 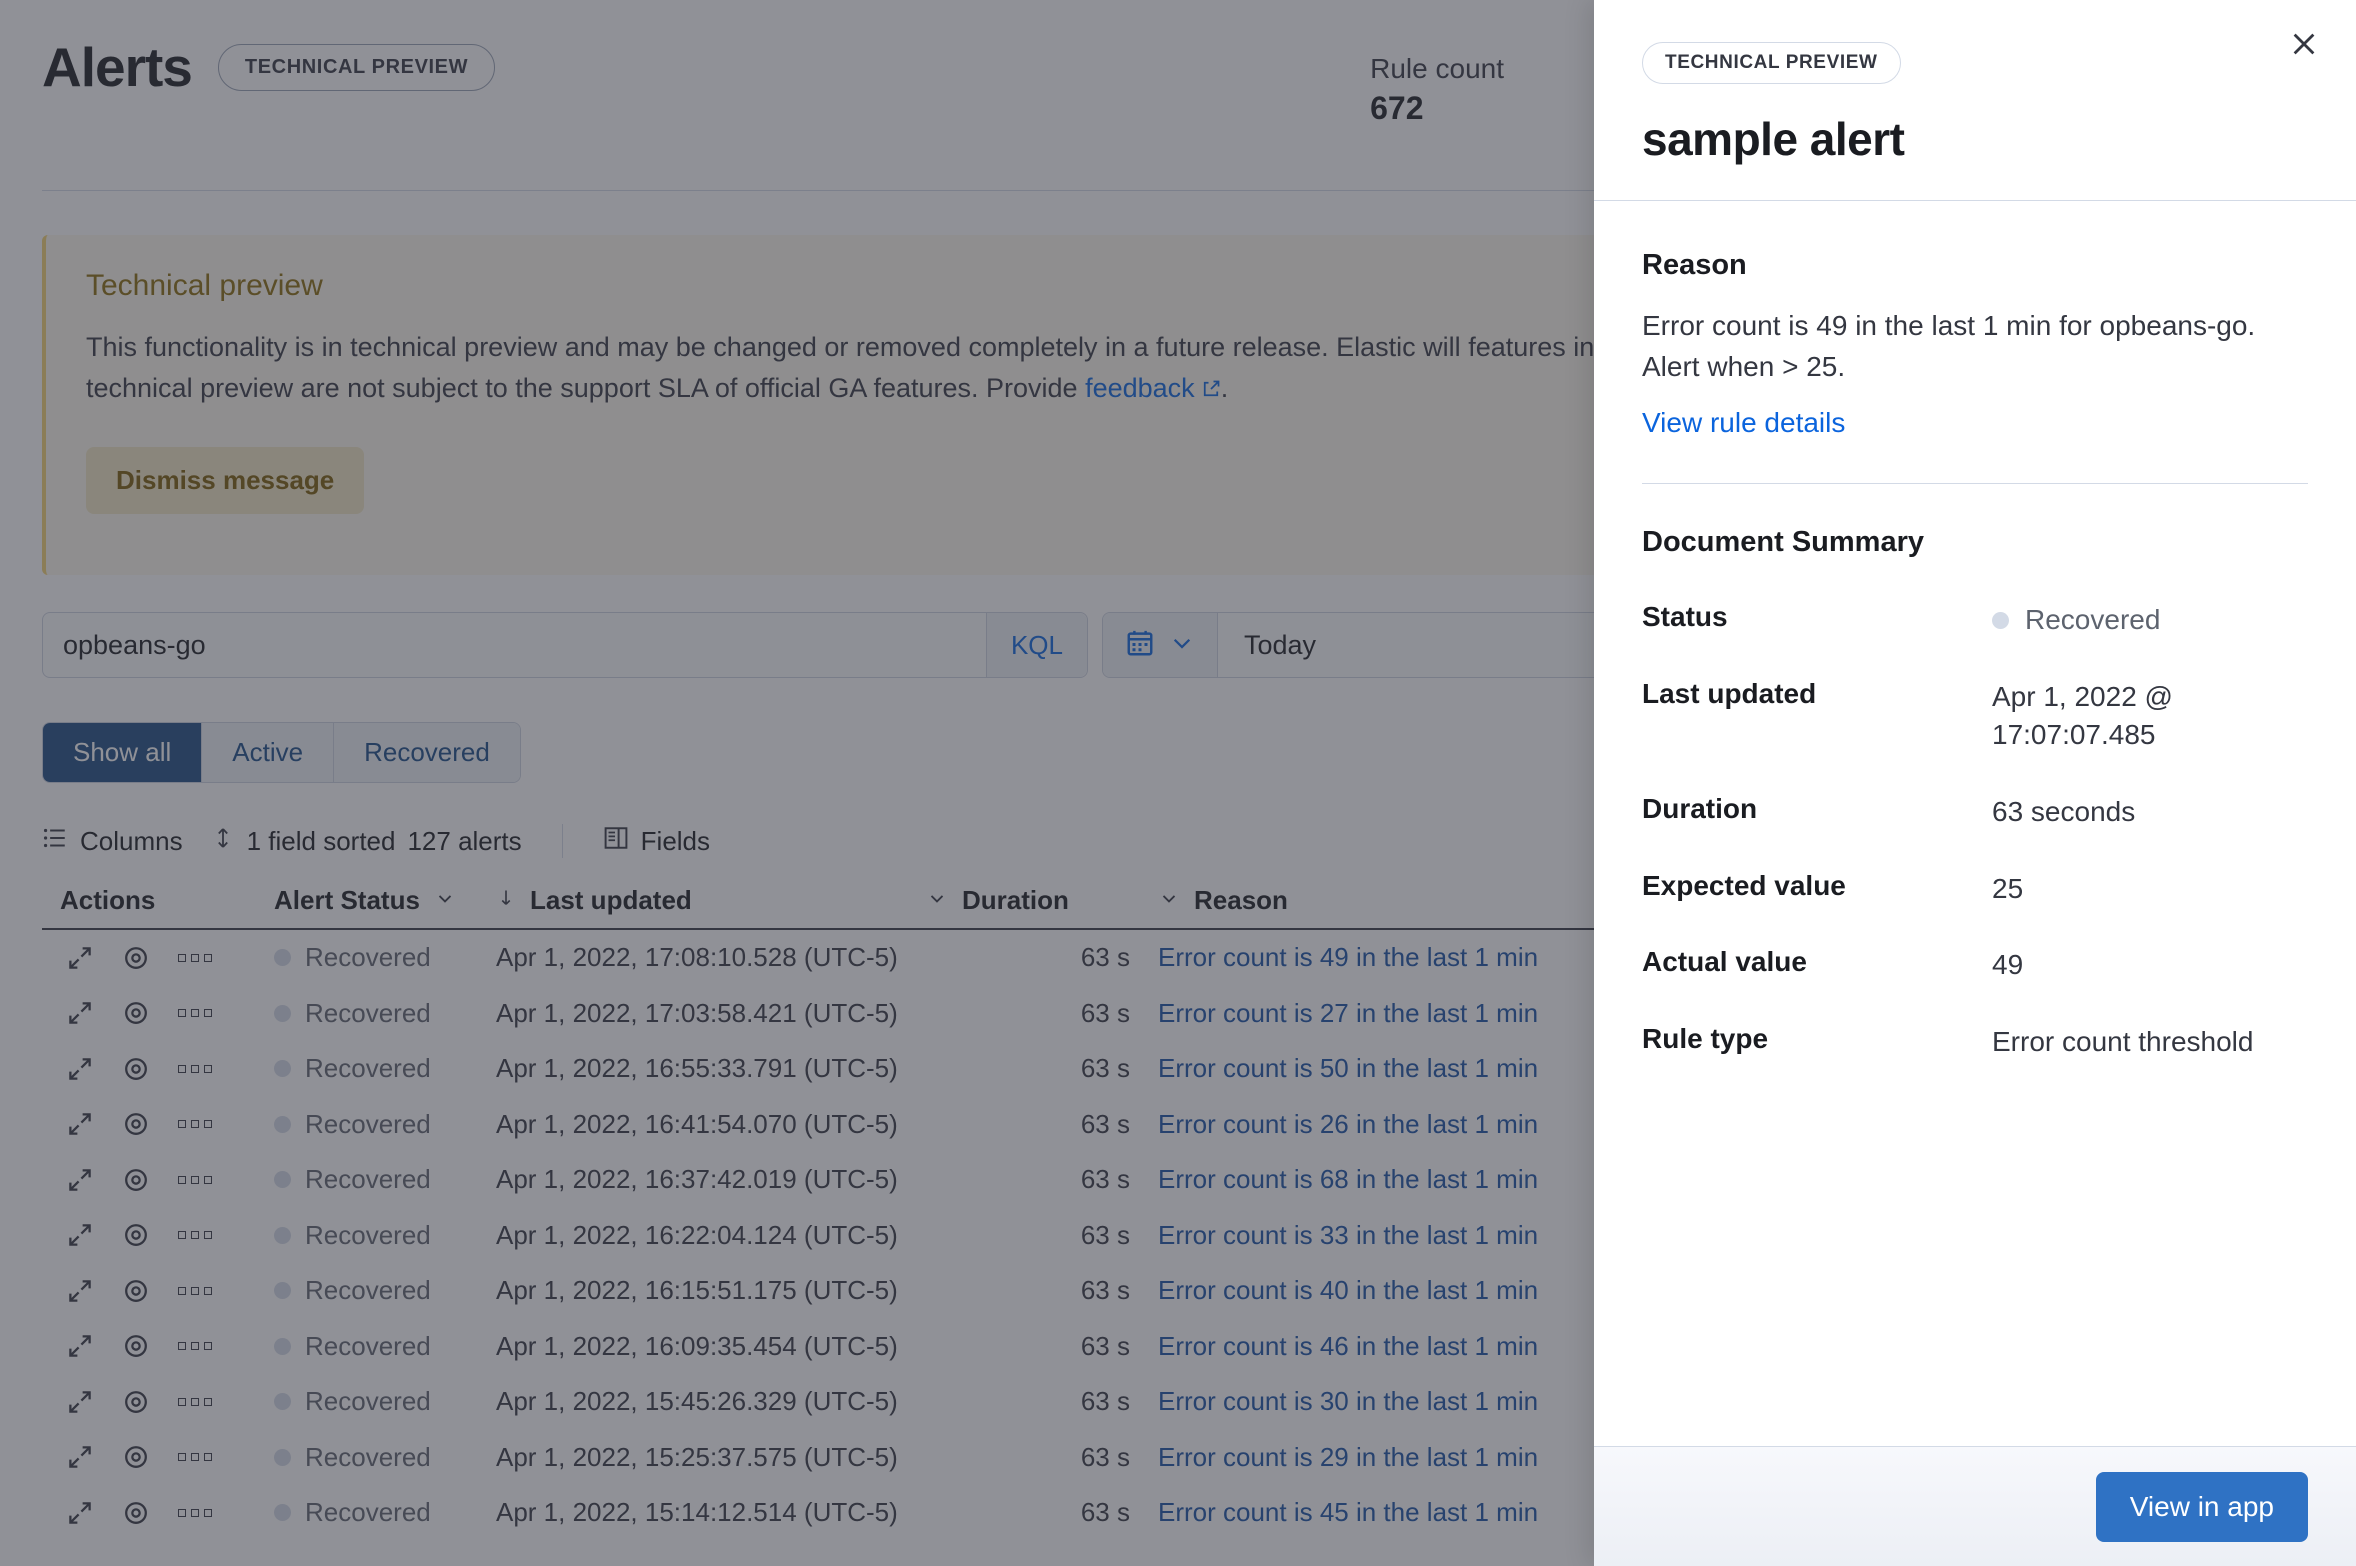 I want to click on summary-row: Duration 63 seconds, so click(x=1975, y=812).